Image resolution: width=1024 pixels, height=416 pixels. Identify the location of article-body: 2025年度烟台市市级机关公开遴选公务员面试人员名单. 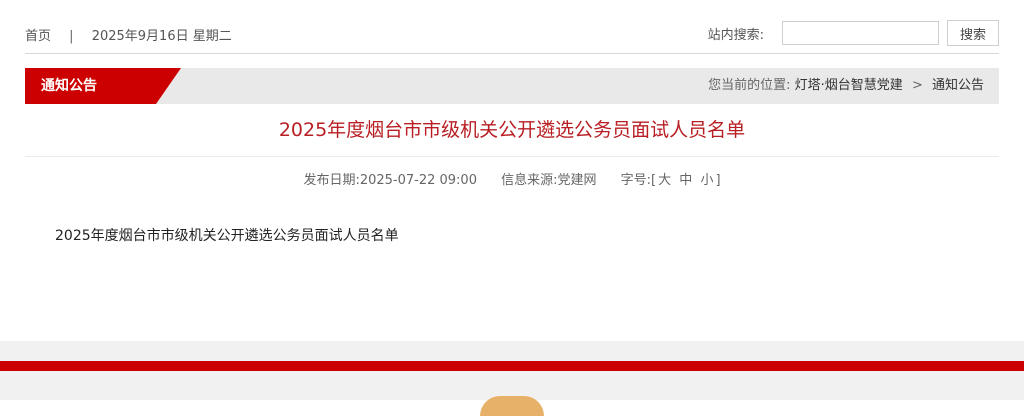
(227, 236).